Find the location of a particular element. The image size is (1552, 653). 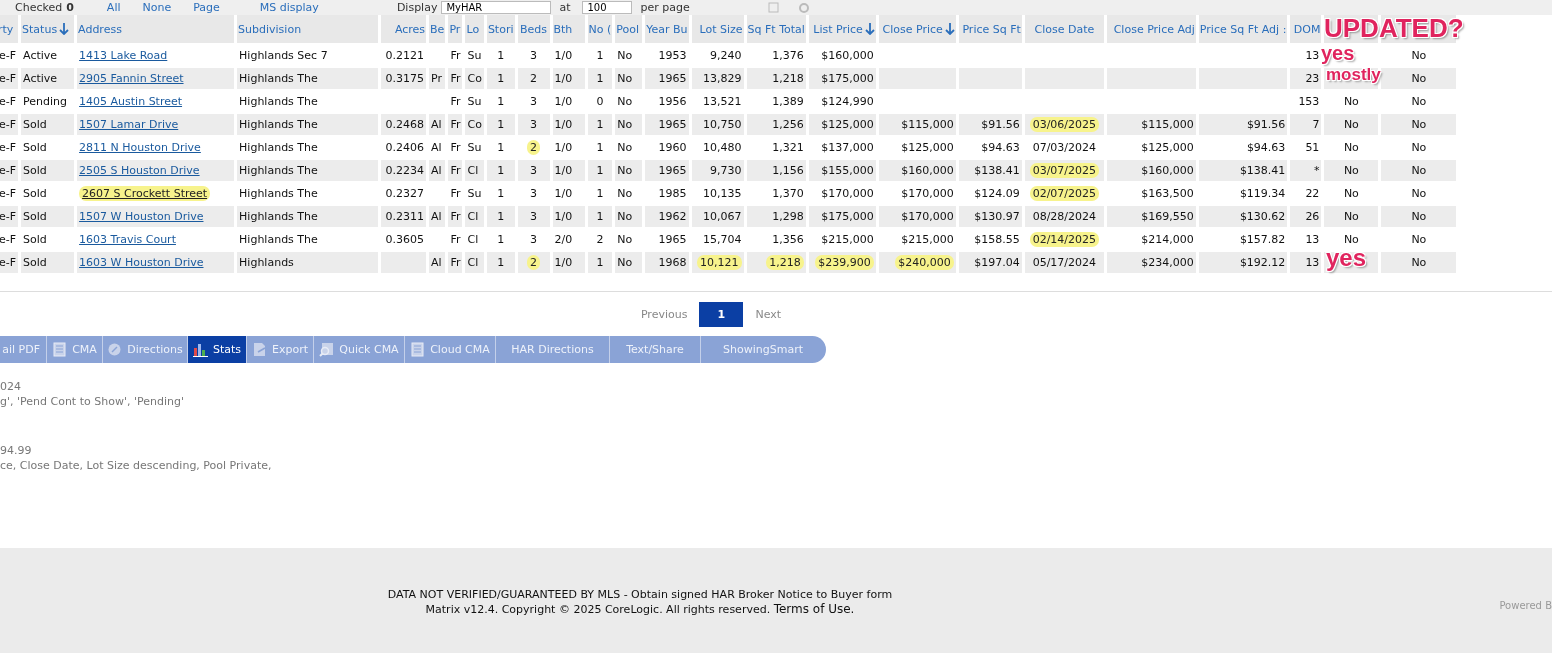

next-link: Next is located at coordinates (768, 314).